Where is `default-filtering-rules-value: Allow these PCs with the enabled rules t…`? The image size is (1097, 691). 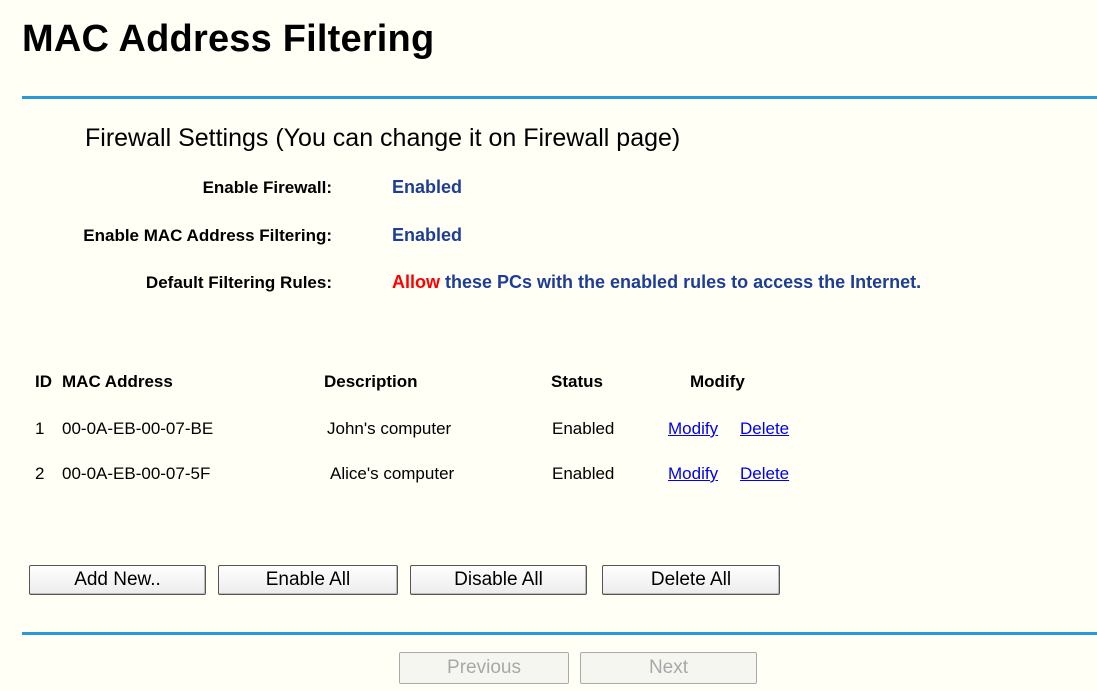
default-filtering-rules-value: Allow these PCs with the enabled rules t… is located at coordinates (656, 282).